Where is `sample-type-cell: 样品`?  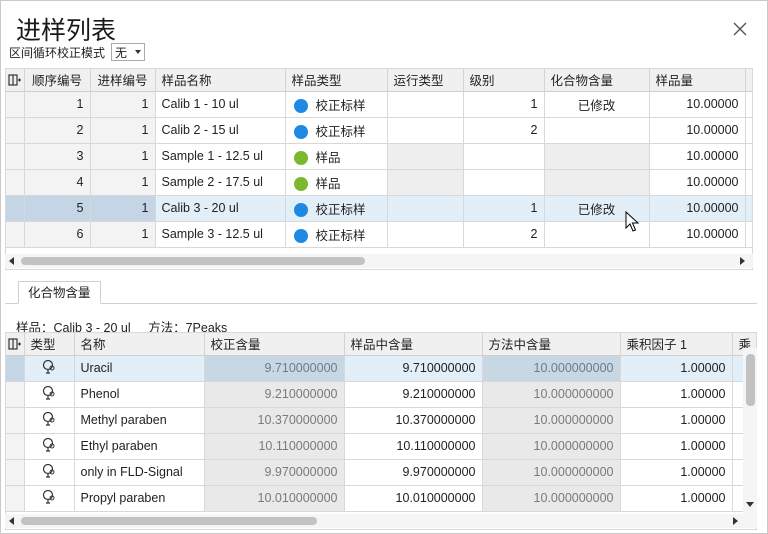
sample-type-cell: 样品 is located at coordinates (336, 156).